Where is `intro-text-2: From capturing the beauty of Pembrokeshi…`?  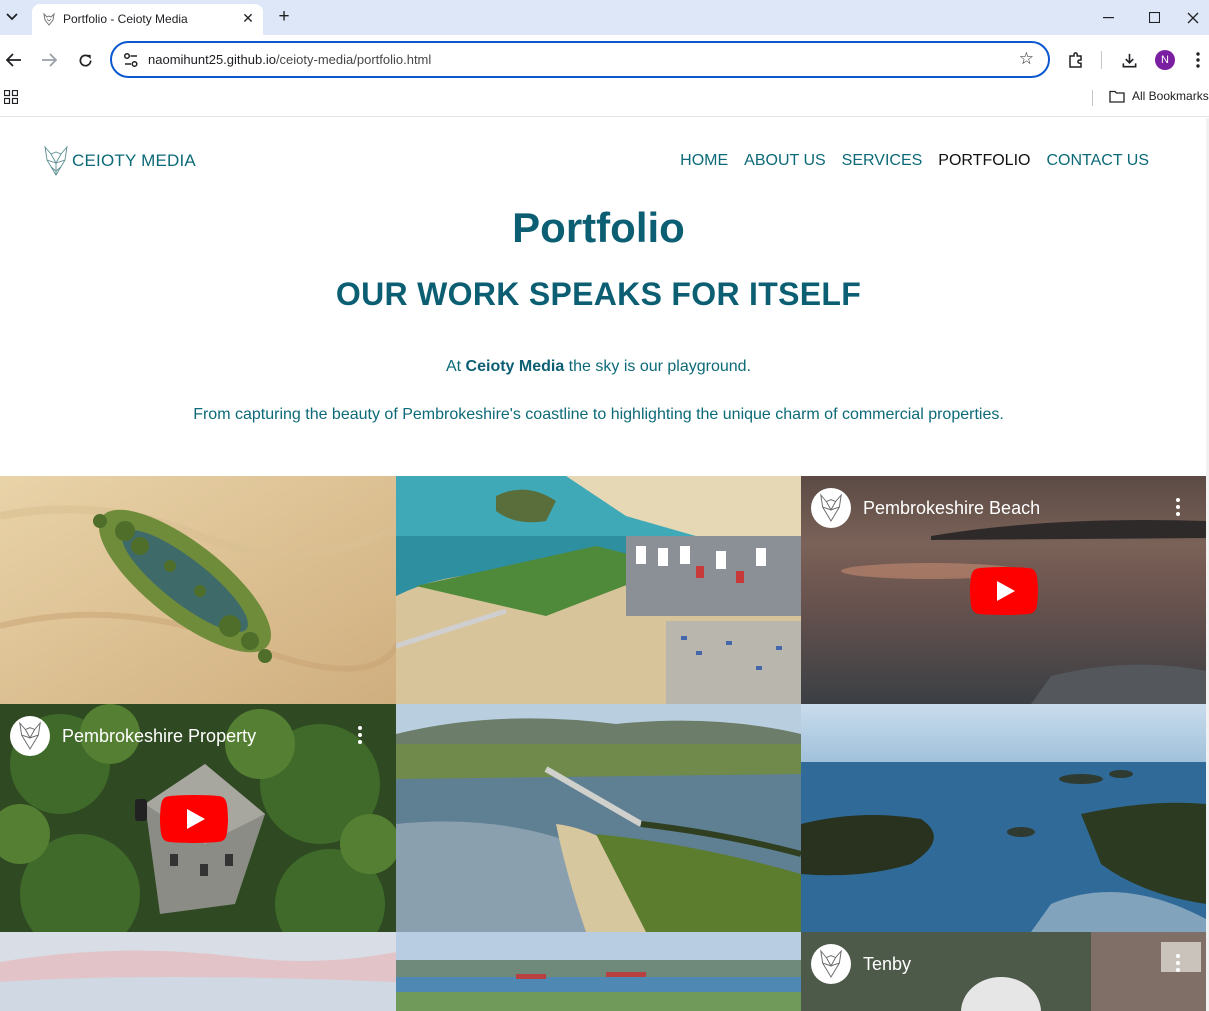 intro-text-2: From capturing the beauty of Pembrokeshi… is located at coordinates (598, 414).